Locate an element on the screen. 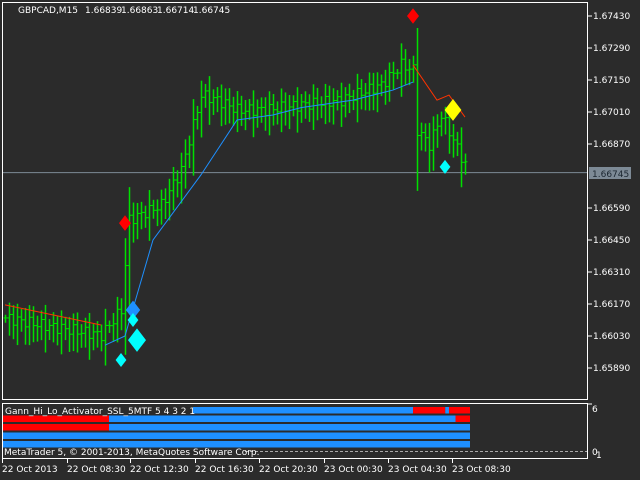  time-tick-label: 22 Oct 12:30 is located at coordinates (159, 470).